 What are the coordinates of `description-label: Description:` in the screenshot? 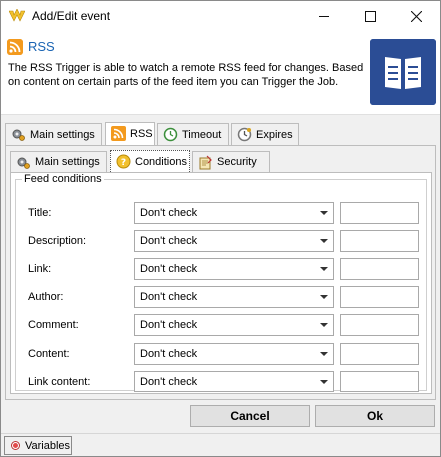 It's located at (57, 241).